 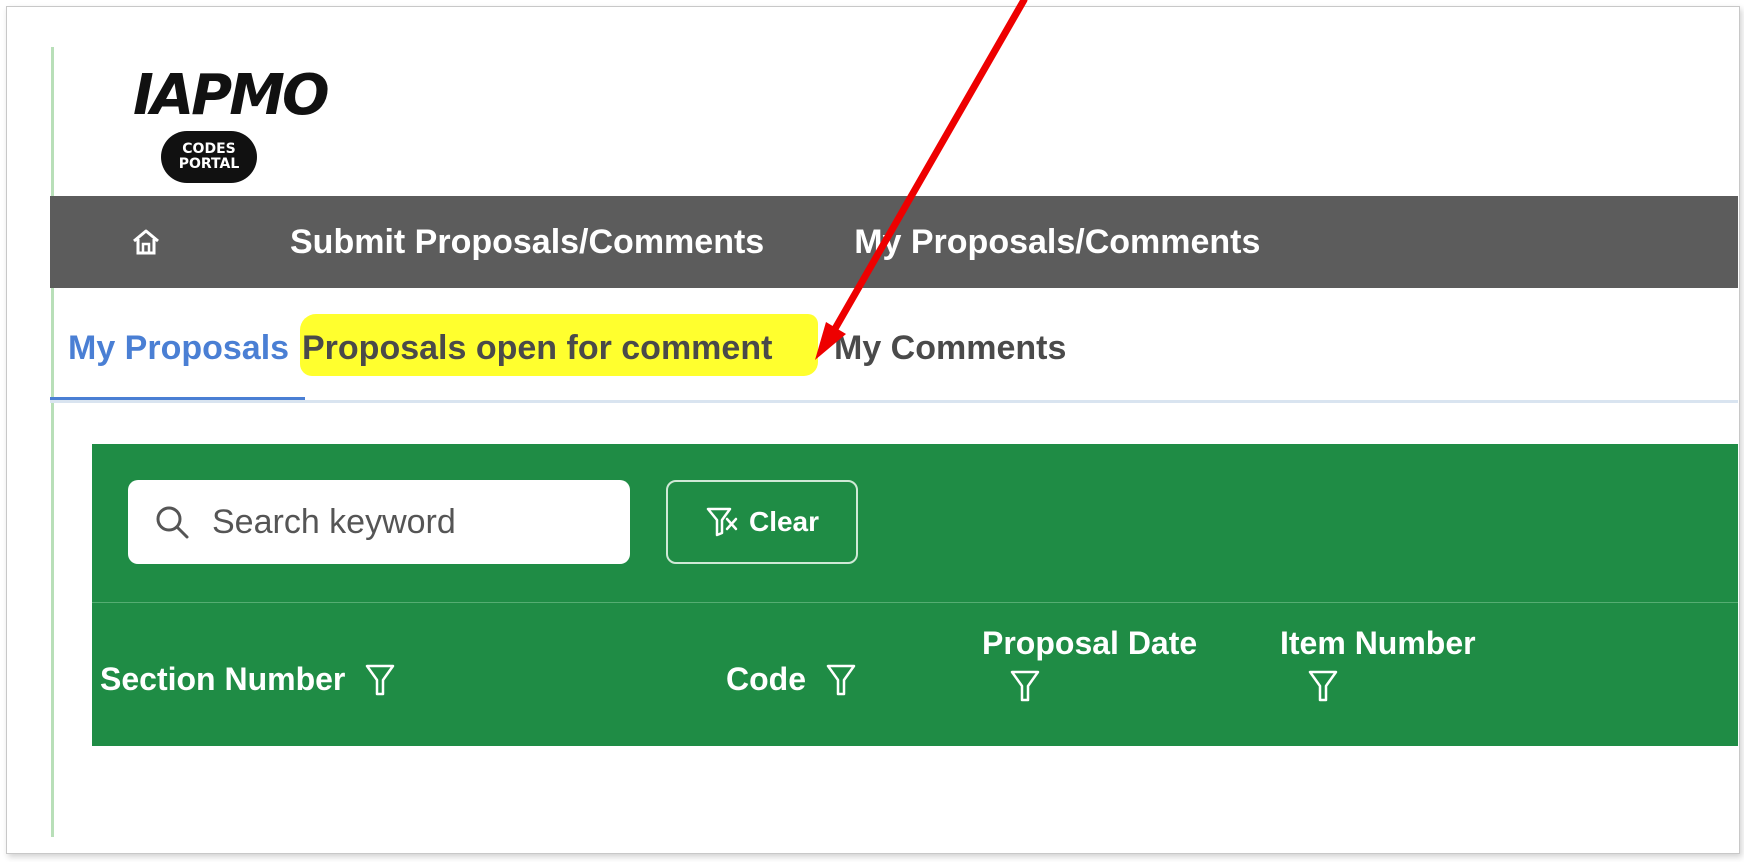 I want to click on logo-badge: CODES PORTAL, so click(x=209, y=157).